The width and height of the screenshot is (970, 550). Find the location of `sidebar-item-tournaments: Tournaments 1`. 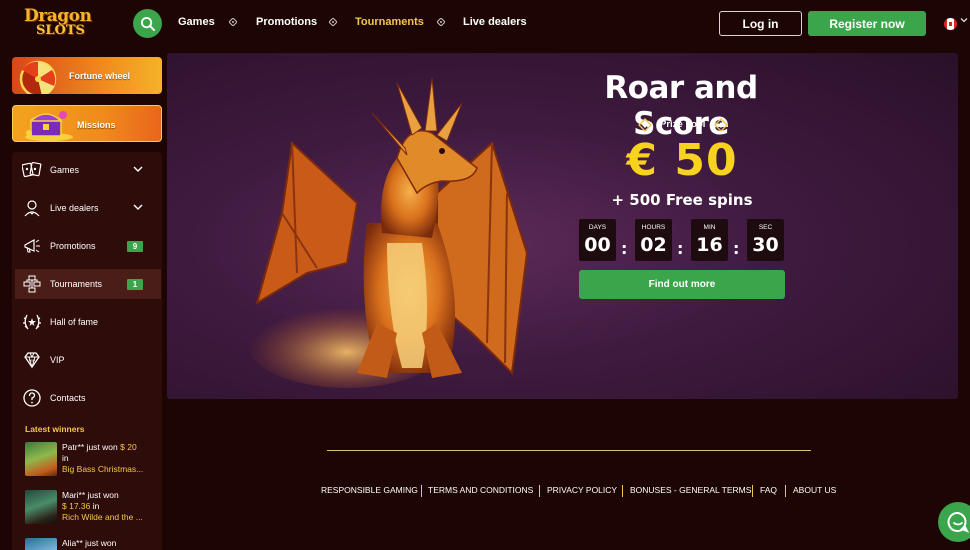

sidebar-item-tournaments: Tournaments 1 is located at coordinates (88, 284).